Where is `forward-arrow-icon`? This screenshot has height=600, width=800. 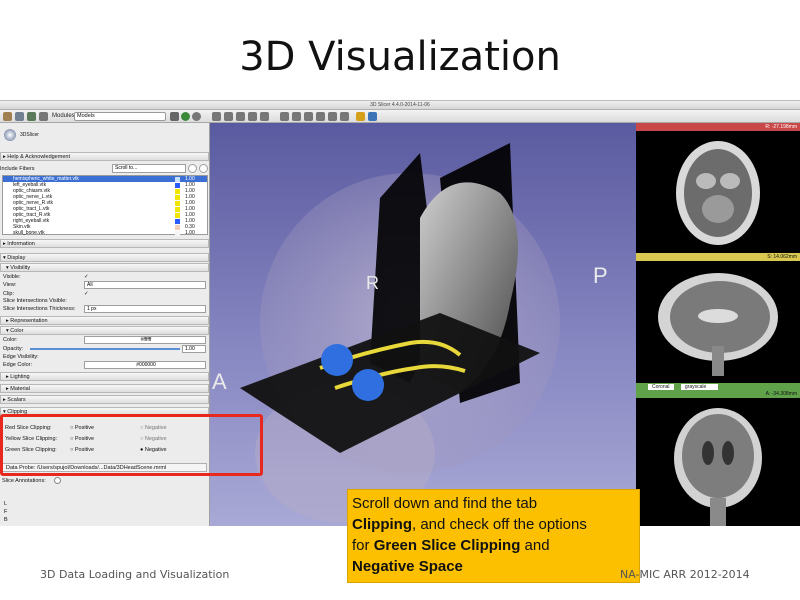 forward-arrow-icon is located at coordinates (185, 116).